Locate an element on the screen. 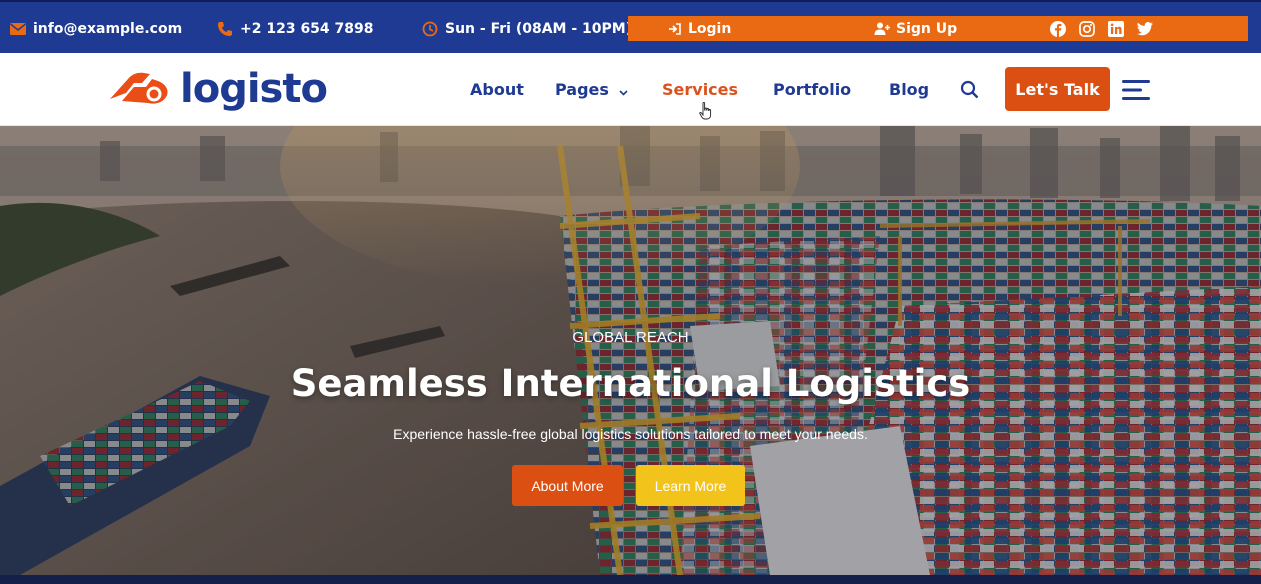 This screenshot has width=1261, height=584. social-links is located at coordinates (1101, 28).